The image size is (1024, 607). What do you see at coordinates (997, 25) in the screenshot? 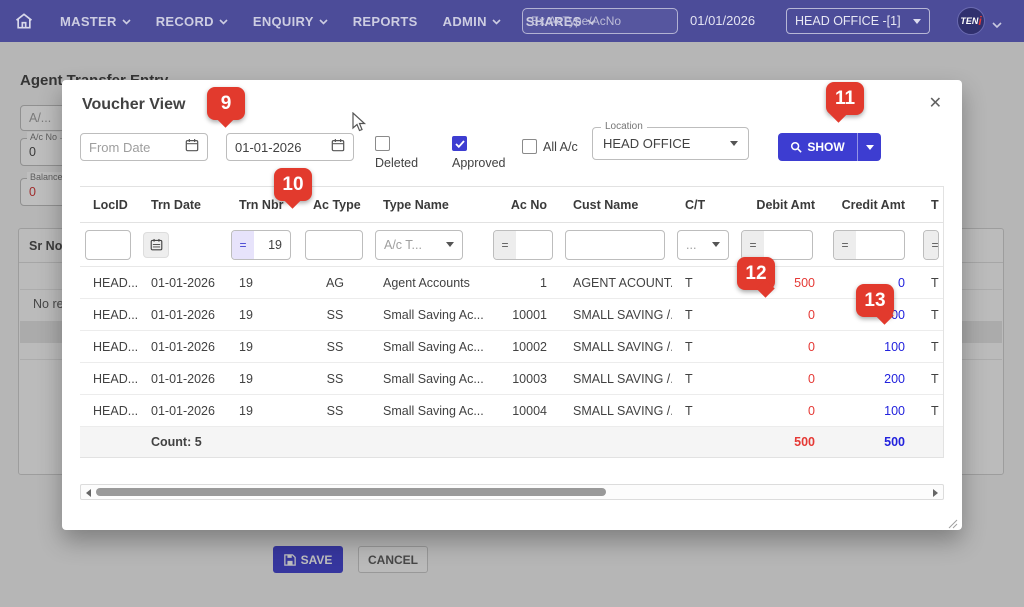
I see `profile-chevron-icon` at bounding box center [997, 25].